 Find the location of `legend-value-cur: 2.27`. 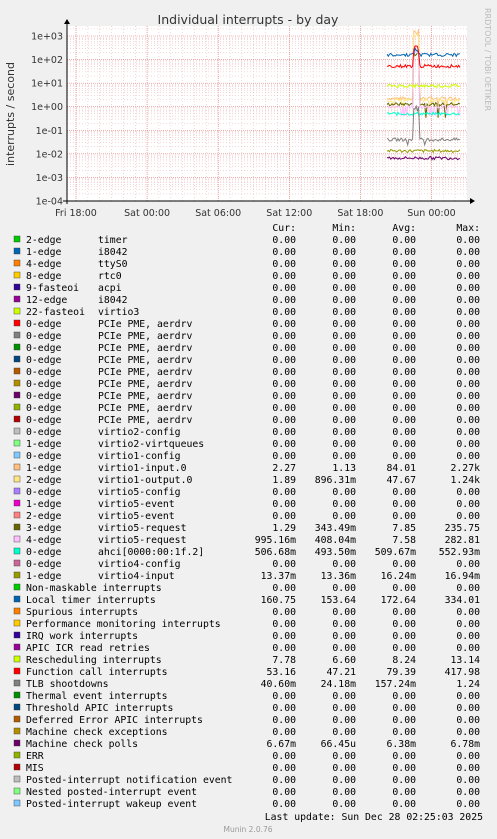

legend-value-cur: 2.27 is located at coordinates (284, 468).